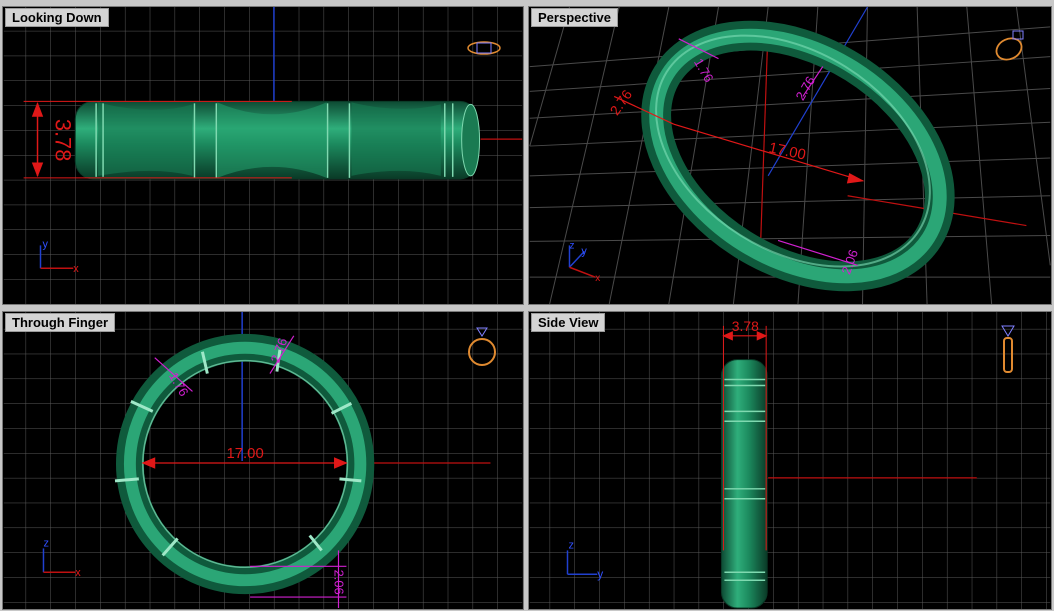  What do you see at coordinates (1011, 45) in the screenshot?
I see `ring-perspective-icon` at bounding box center [1011, 45].